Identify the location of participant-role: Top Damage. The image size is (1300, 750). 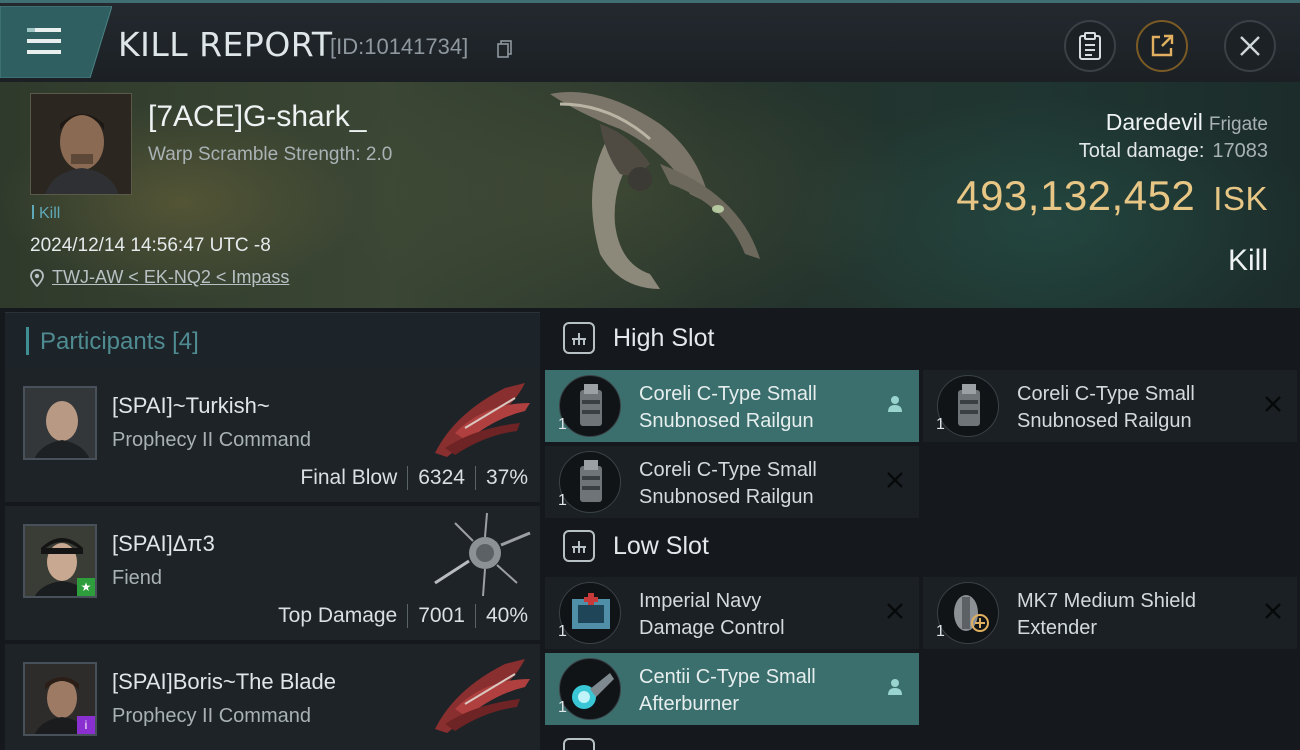
(338, 615).